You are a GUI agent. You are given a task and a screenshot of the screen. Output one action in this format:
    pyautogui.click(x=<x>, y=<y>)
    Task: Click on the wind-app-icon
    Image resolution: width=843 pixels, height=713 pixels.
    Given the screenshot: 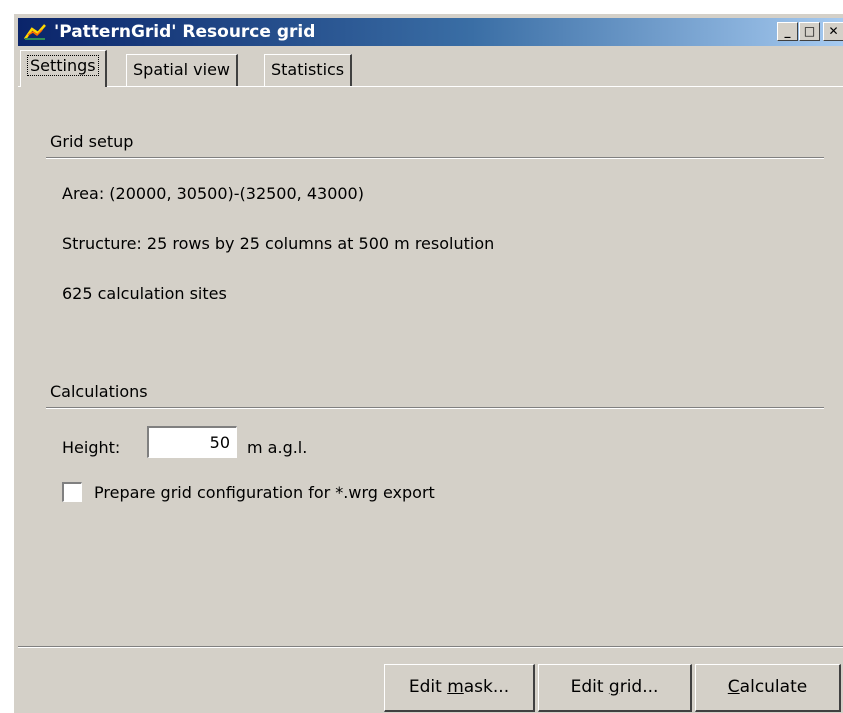 What is the action you would take?
    pyautogui.click(x=35, y=32)
    